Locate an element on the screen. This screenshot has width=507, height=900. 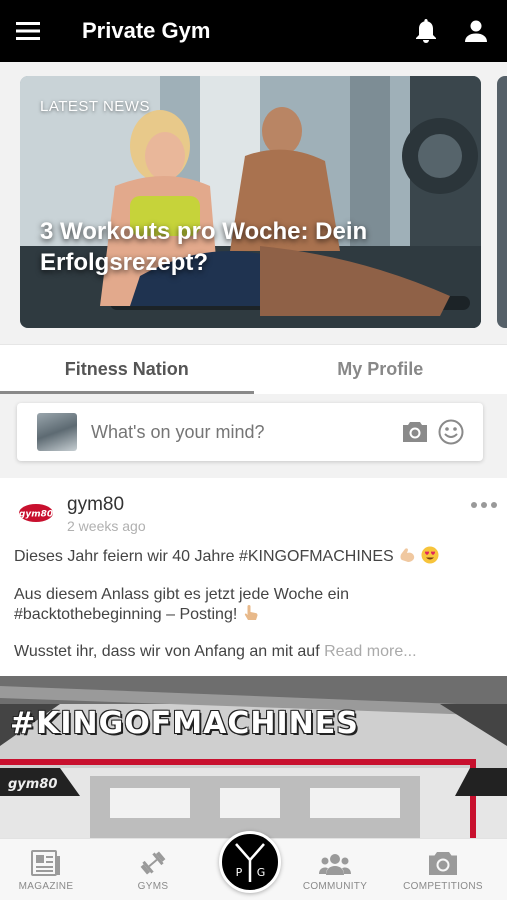
profile-button is located at coordinates (476, 31).